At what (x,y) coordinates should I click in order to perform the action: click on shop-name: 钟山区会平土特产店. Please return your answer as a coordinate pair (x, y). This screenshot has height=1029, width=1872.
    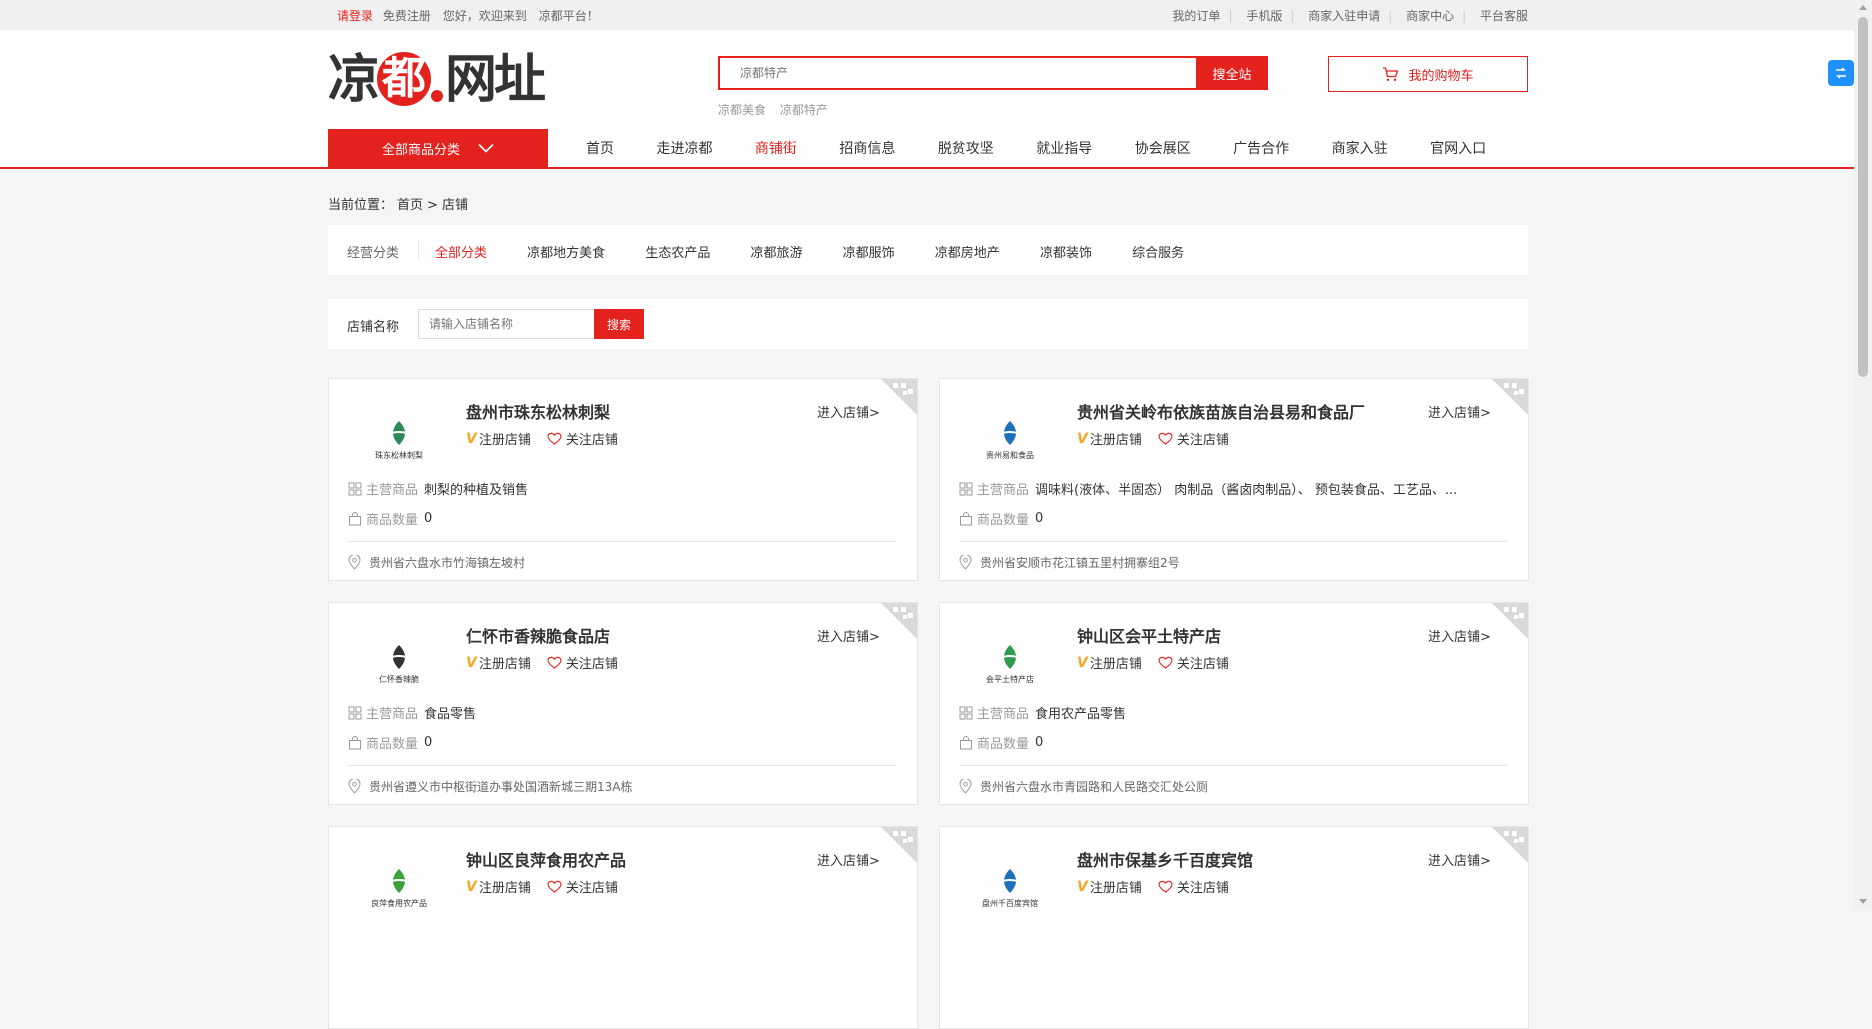
    Looking at the image, I should click on (1149, 635).